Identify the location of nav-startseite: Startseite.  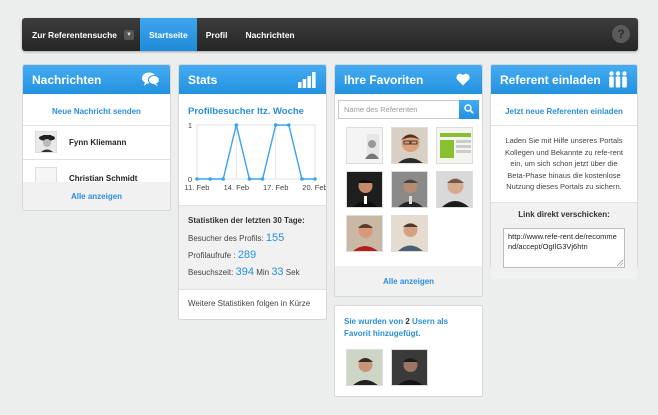
(168, 34).